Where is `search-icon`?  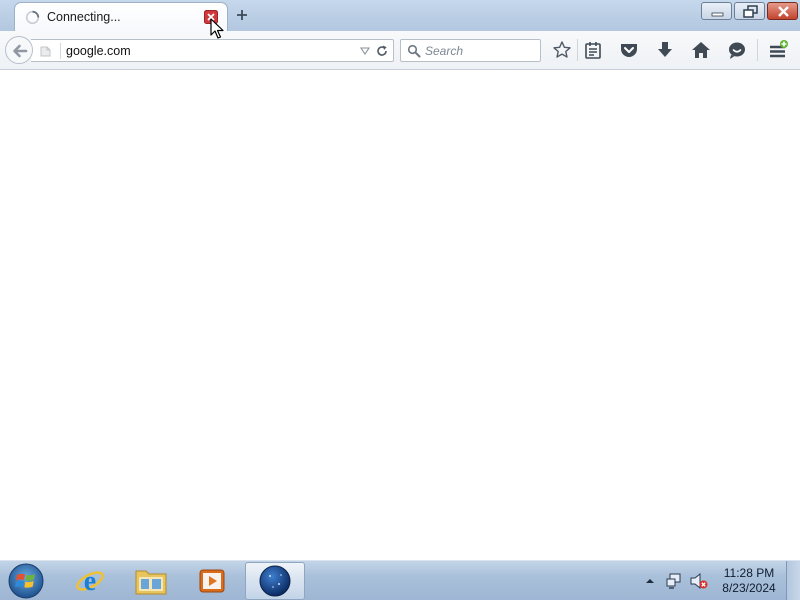
search-icon is located at coordinates (414, 51).